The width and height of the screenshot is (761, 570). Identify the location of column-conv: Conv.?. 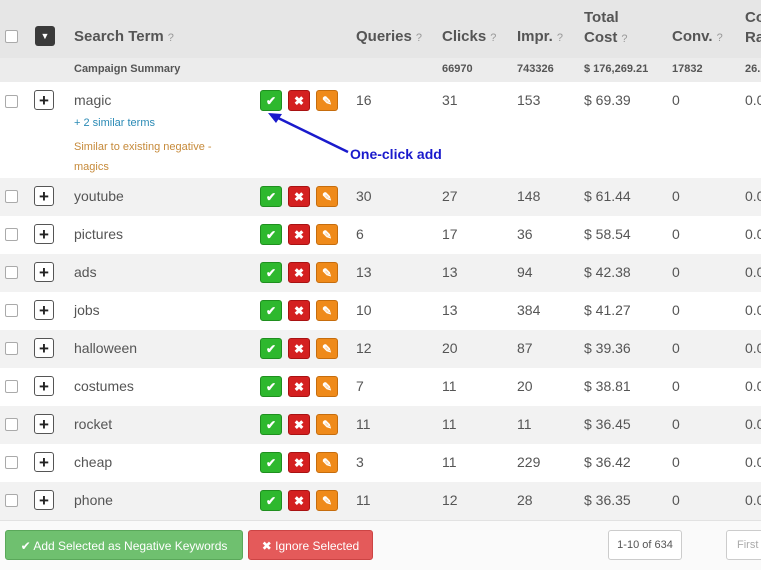
(697, 36).